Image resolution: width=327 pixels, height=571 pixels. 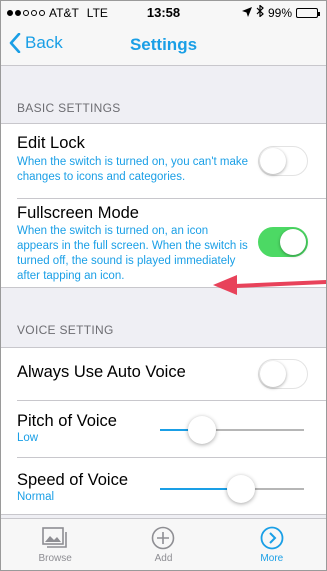 I want to click on pitch-slider-thumb, so click(x=201, y=430).